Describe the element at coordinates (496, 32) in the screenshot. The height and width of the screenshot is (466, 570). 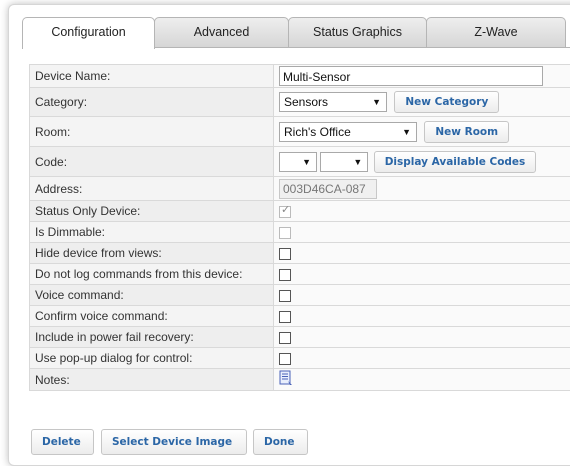
I see `tab-z-wave: Z-Wave` at that location.